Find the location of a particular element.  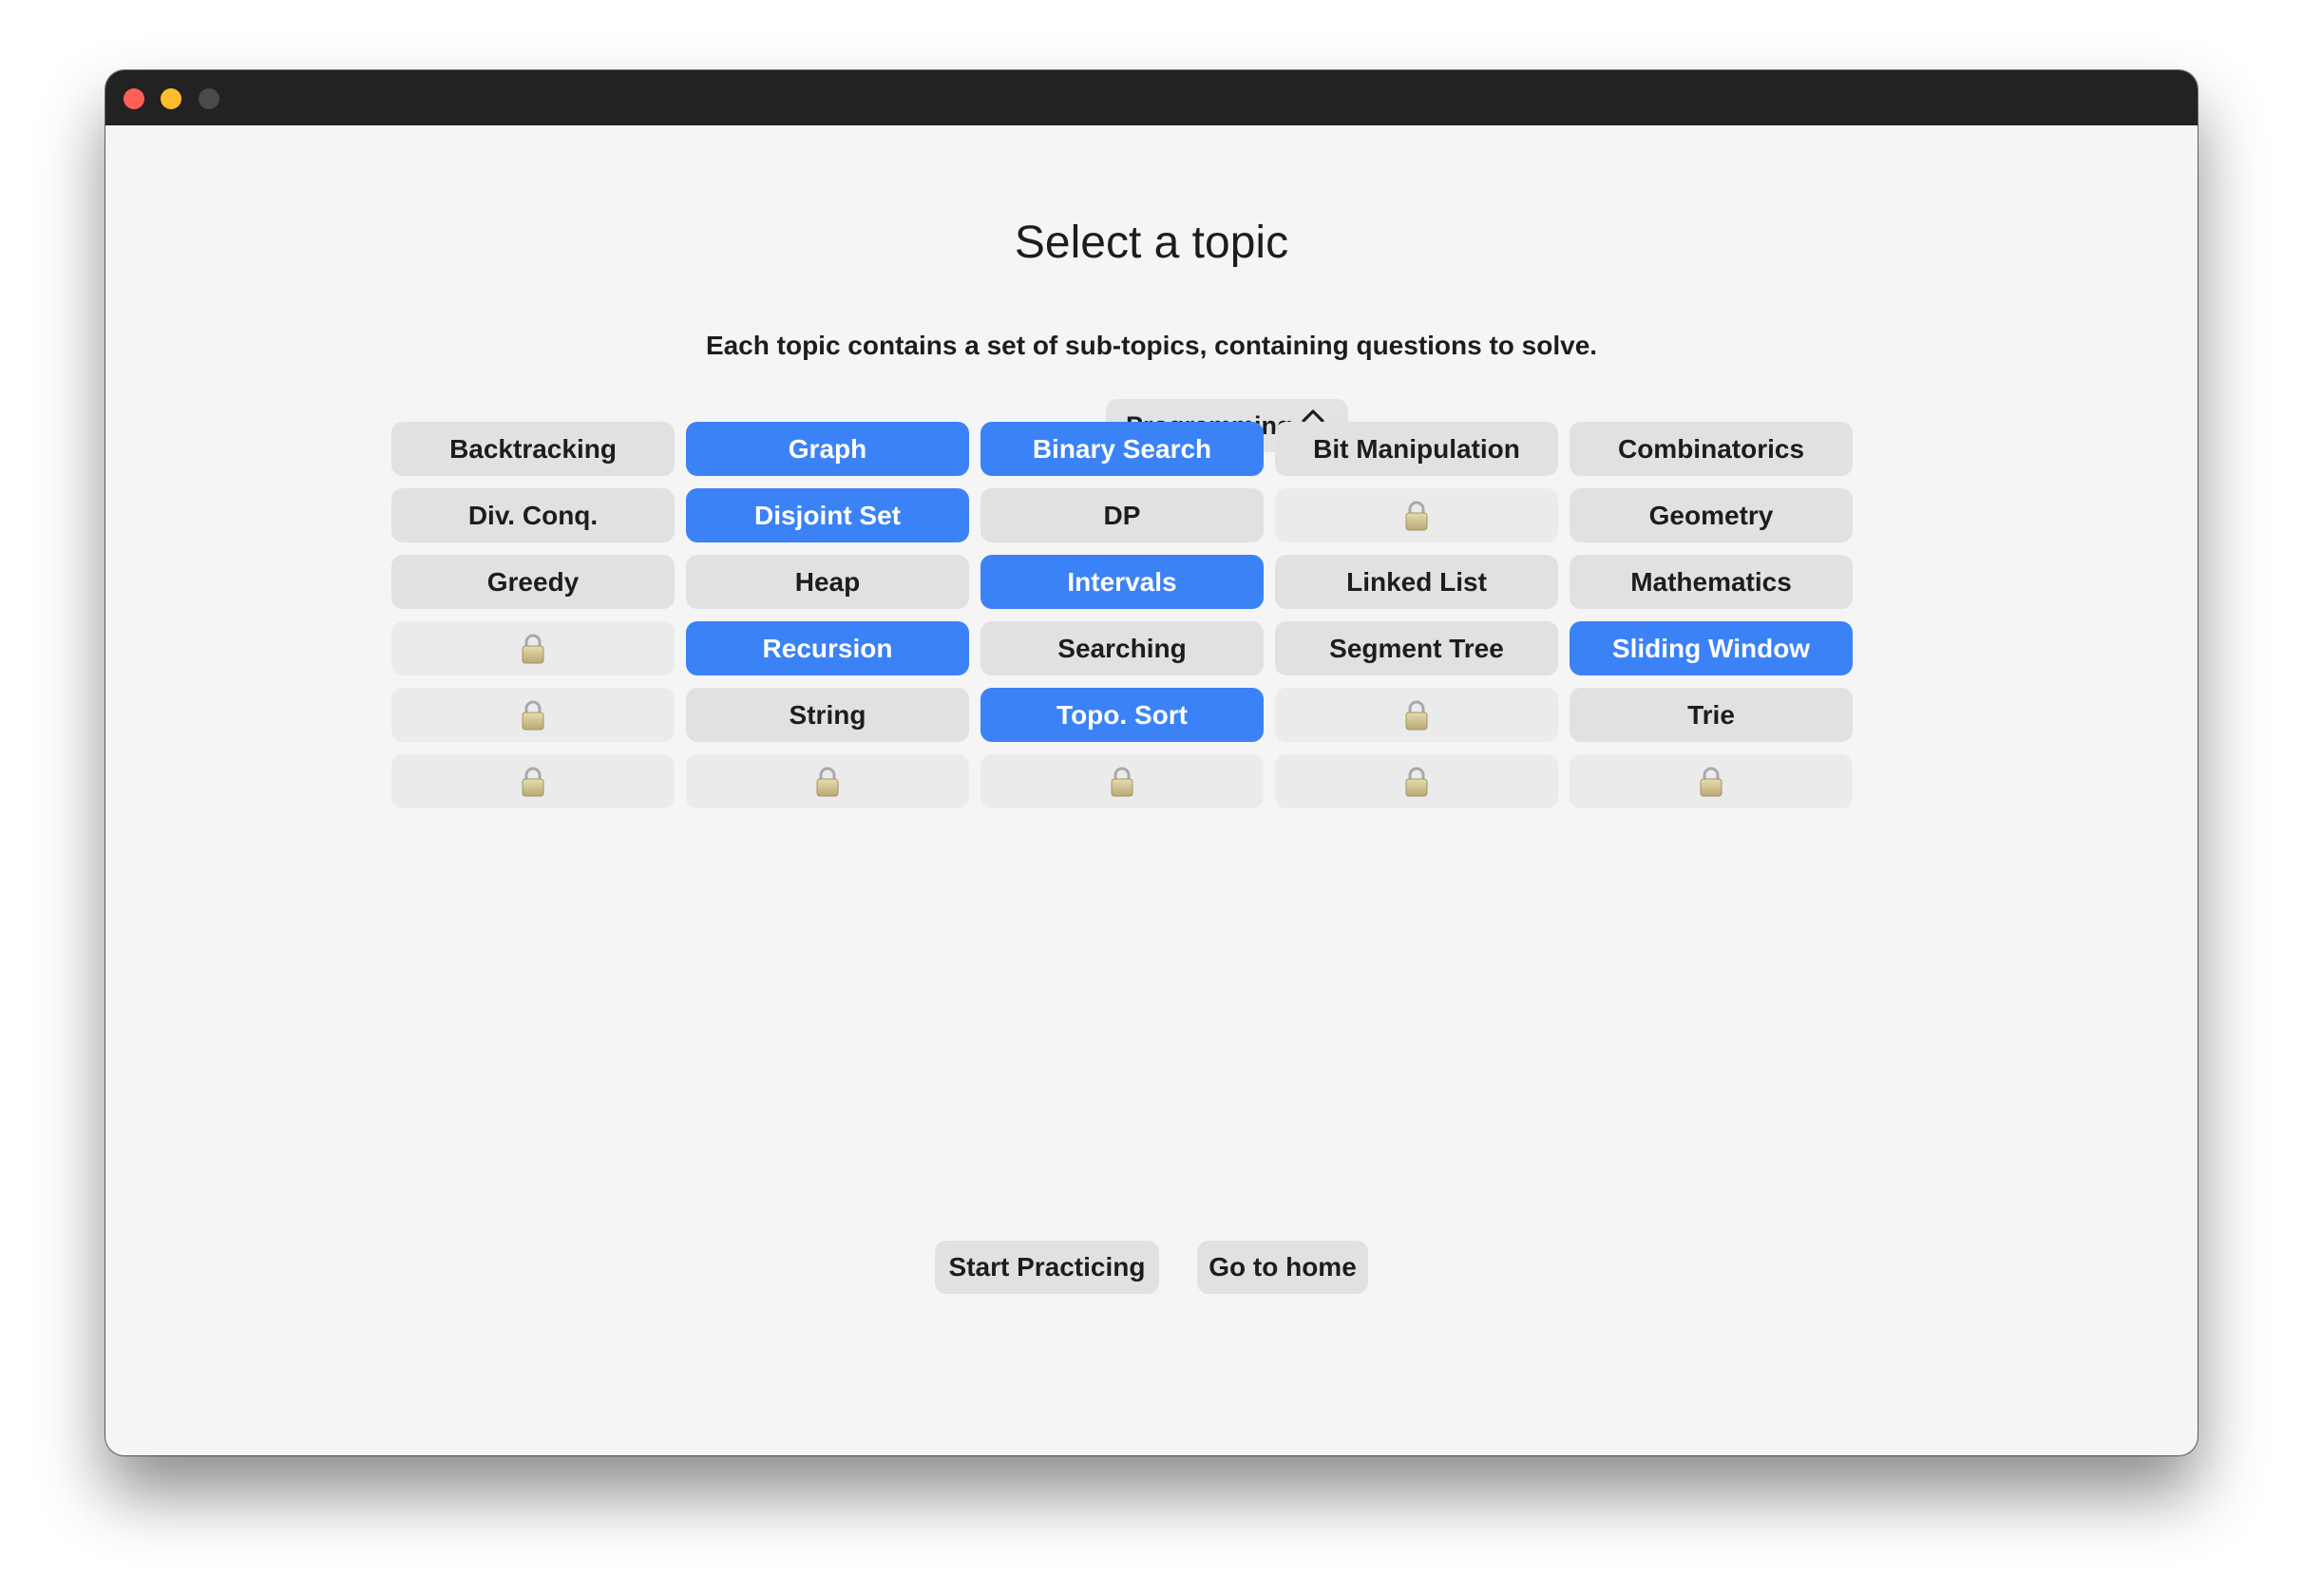

topic-button-intervals: Intervals is located at coordinates (1122, 582).